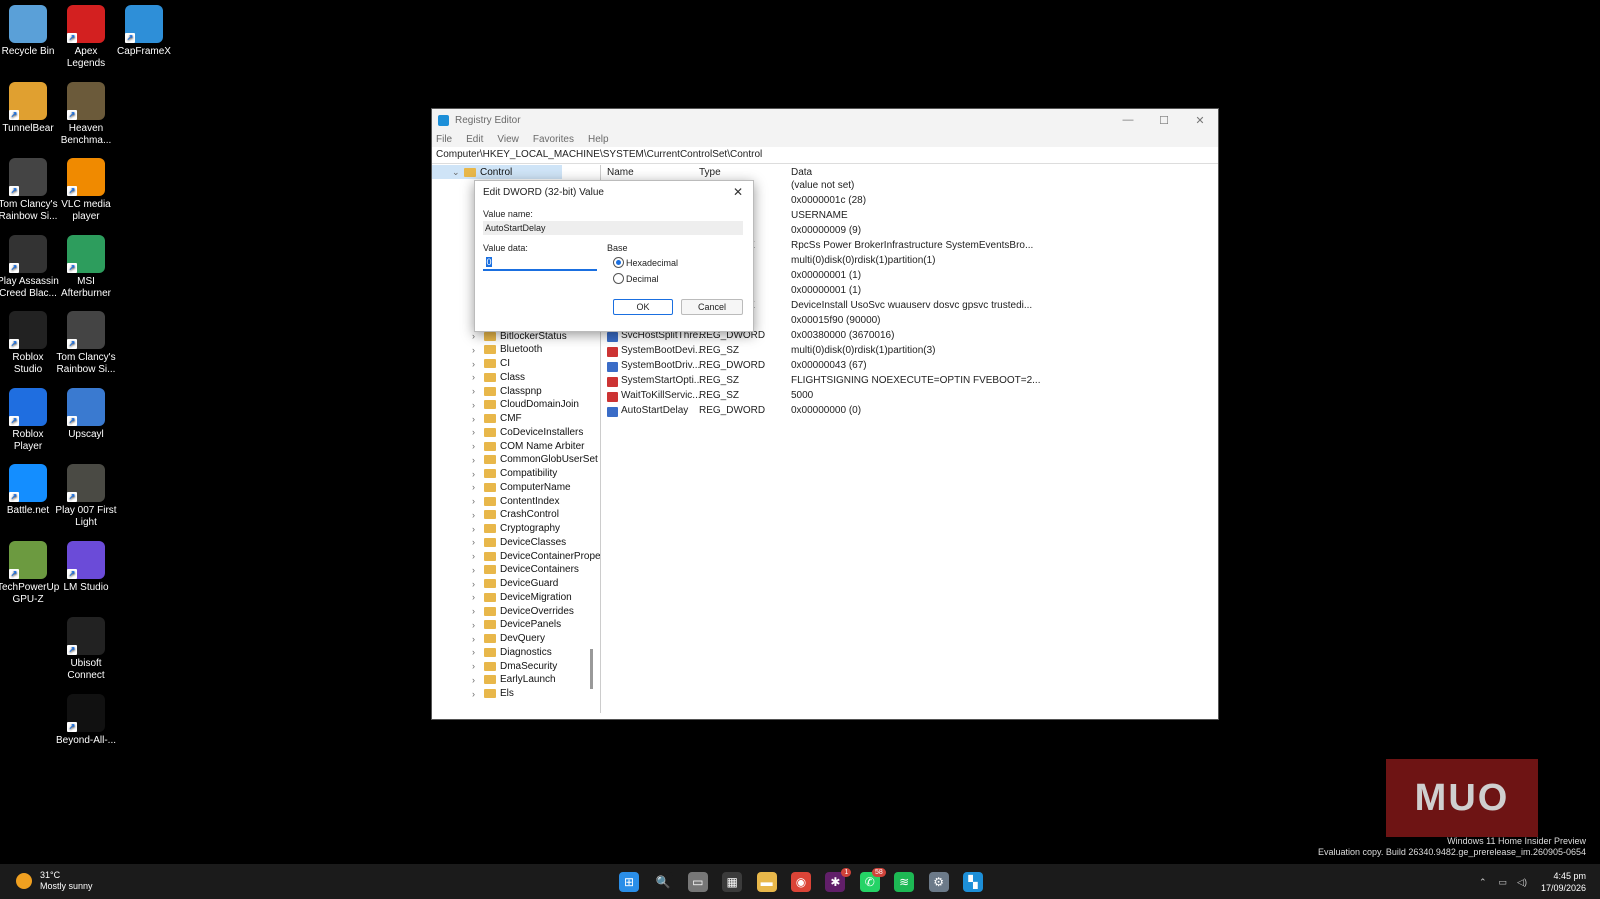  Describe the element at coordinates (86, 496) in the screenshot. I see `desktop-shortcut: ↗ Play 007 First Light` at that location.